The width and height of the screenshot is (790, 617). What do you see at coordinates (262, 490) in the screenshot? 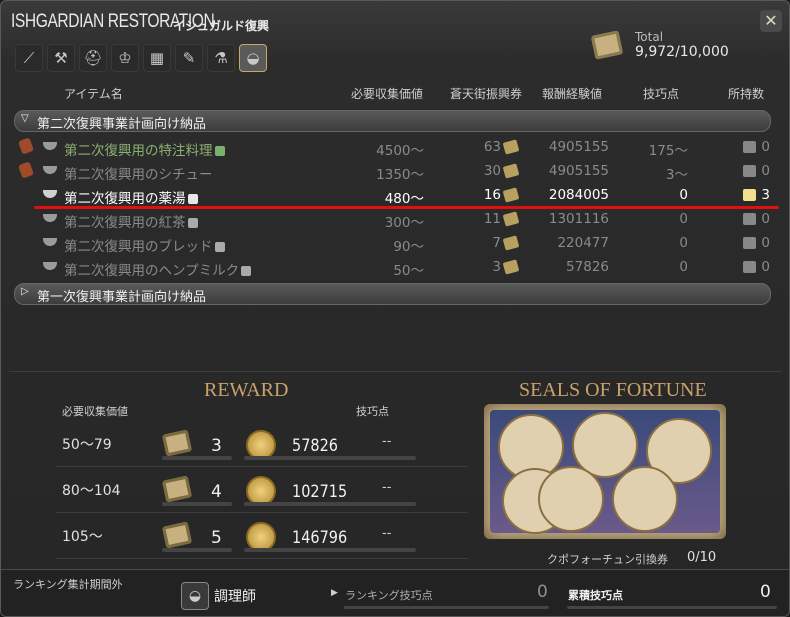
I see `reward-row: 80〜104 4 102715 --` at bounding box center [262, 490].